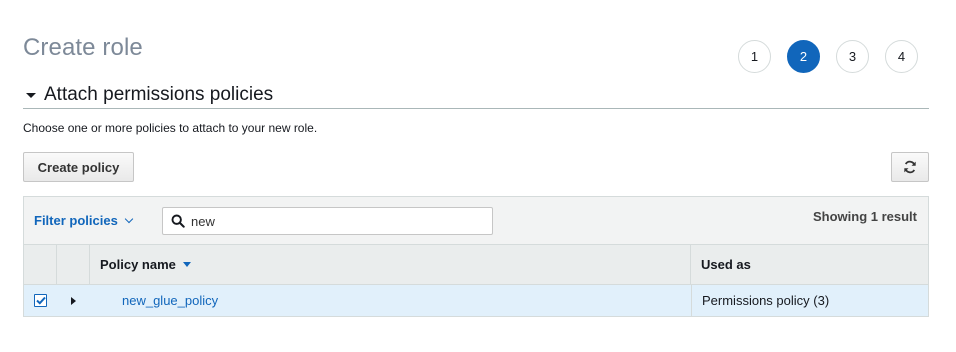  What do you see at coordinates (809, 264) in the screenshot?
I see `column-header-used-as: Used as` at bounding box center [809, 264].